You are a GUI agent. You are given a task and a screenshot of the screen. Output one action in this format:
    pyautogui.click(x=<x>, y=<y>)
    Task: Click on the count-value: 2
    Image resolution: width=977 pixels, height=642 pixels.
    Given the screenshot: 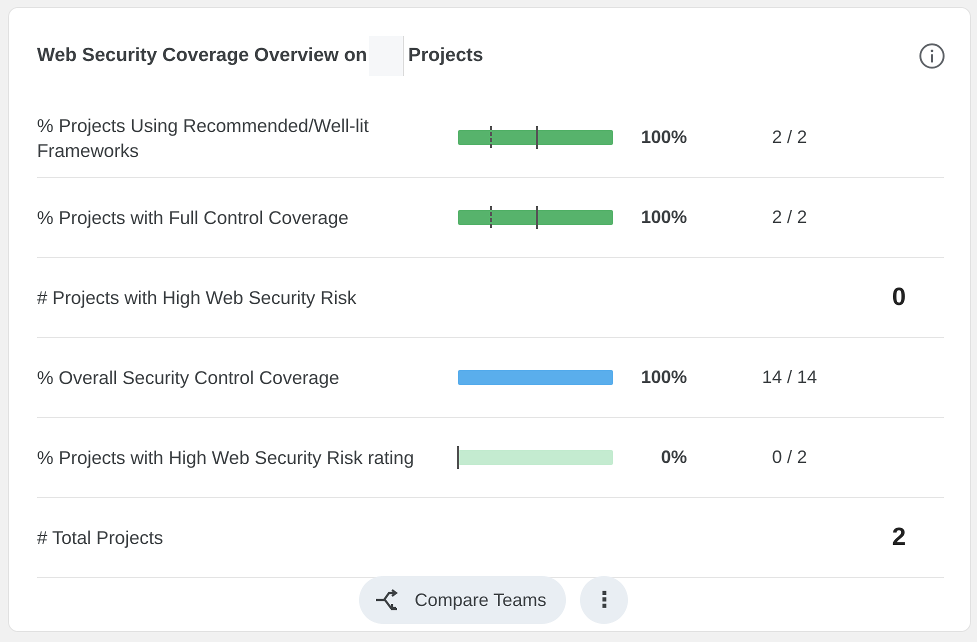 What is the action you would take?
    pyautogui.click(x=899, y=537)
    